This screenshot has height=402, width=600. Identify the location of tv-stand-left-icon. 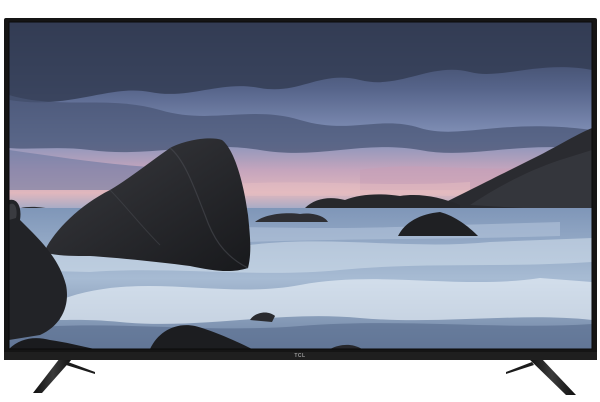
(64, 375).